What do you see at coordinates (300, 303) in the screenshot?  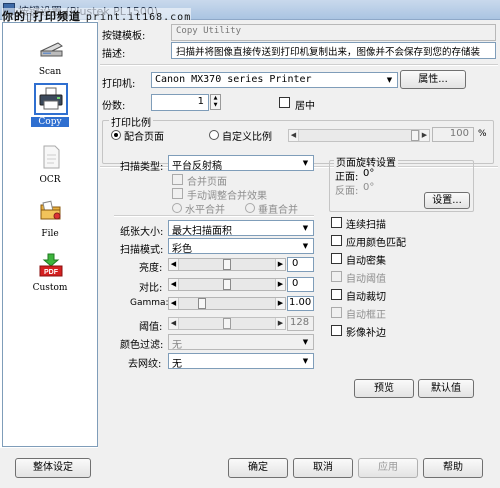 I see `gamma-value-field: 1.00` at bounding box center [300, 303].